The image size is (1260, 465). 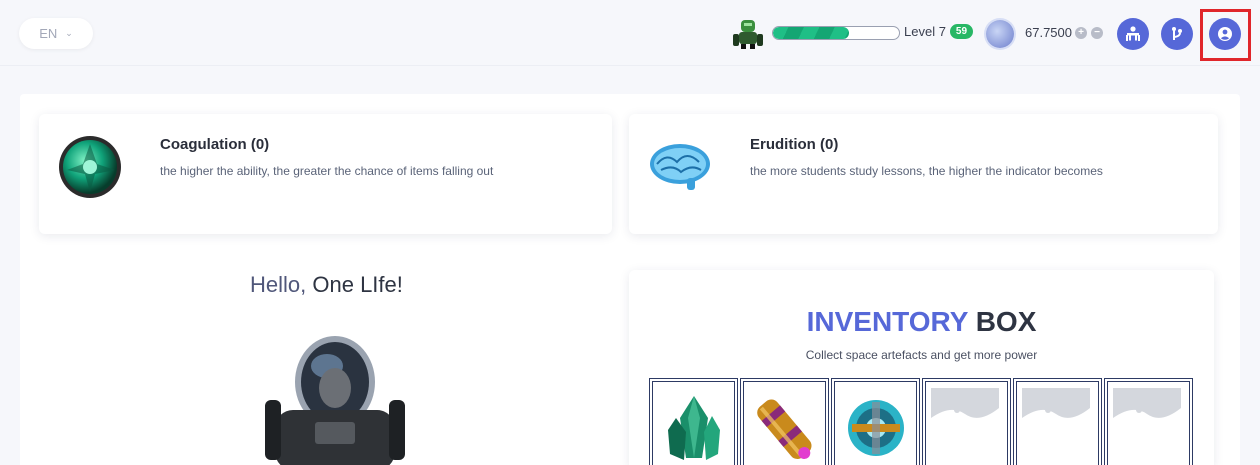 What do you see at coordinates (1097, 33) in the screenshot?
I see `minus-icon: −` at bounding box center [1097, 33].